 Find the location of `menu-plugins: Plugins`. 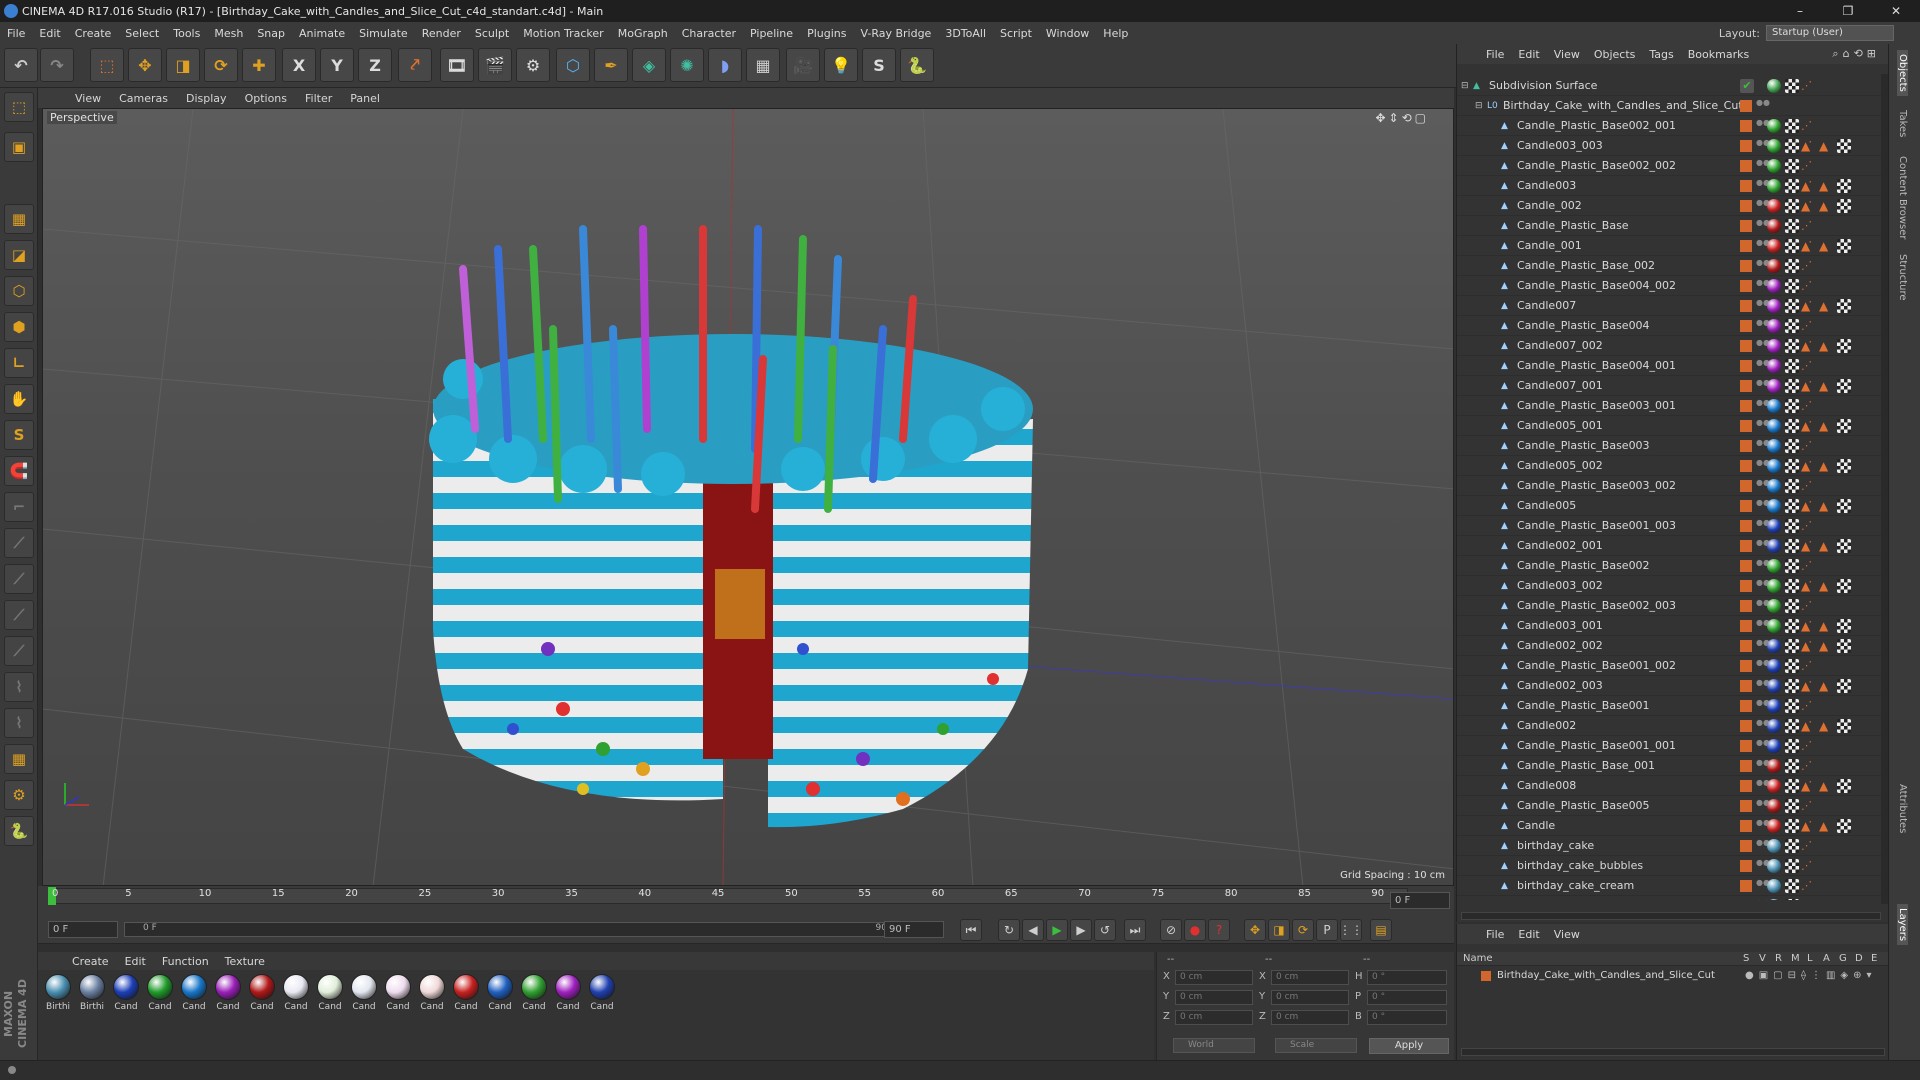

menu-plugins: Plugins is located at coordinates (826, 33).